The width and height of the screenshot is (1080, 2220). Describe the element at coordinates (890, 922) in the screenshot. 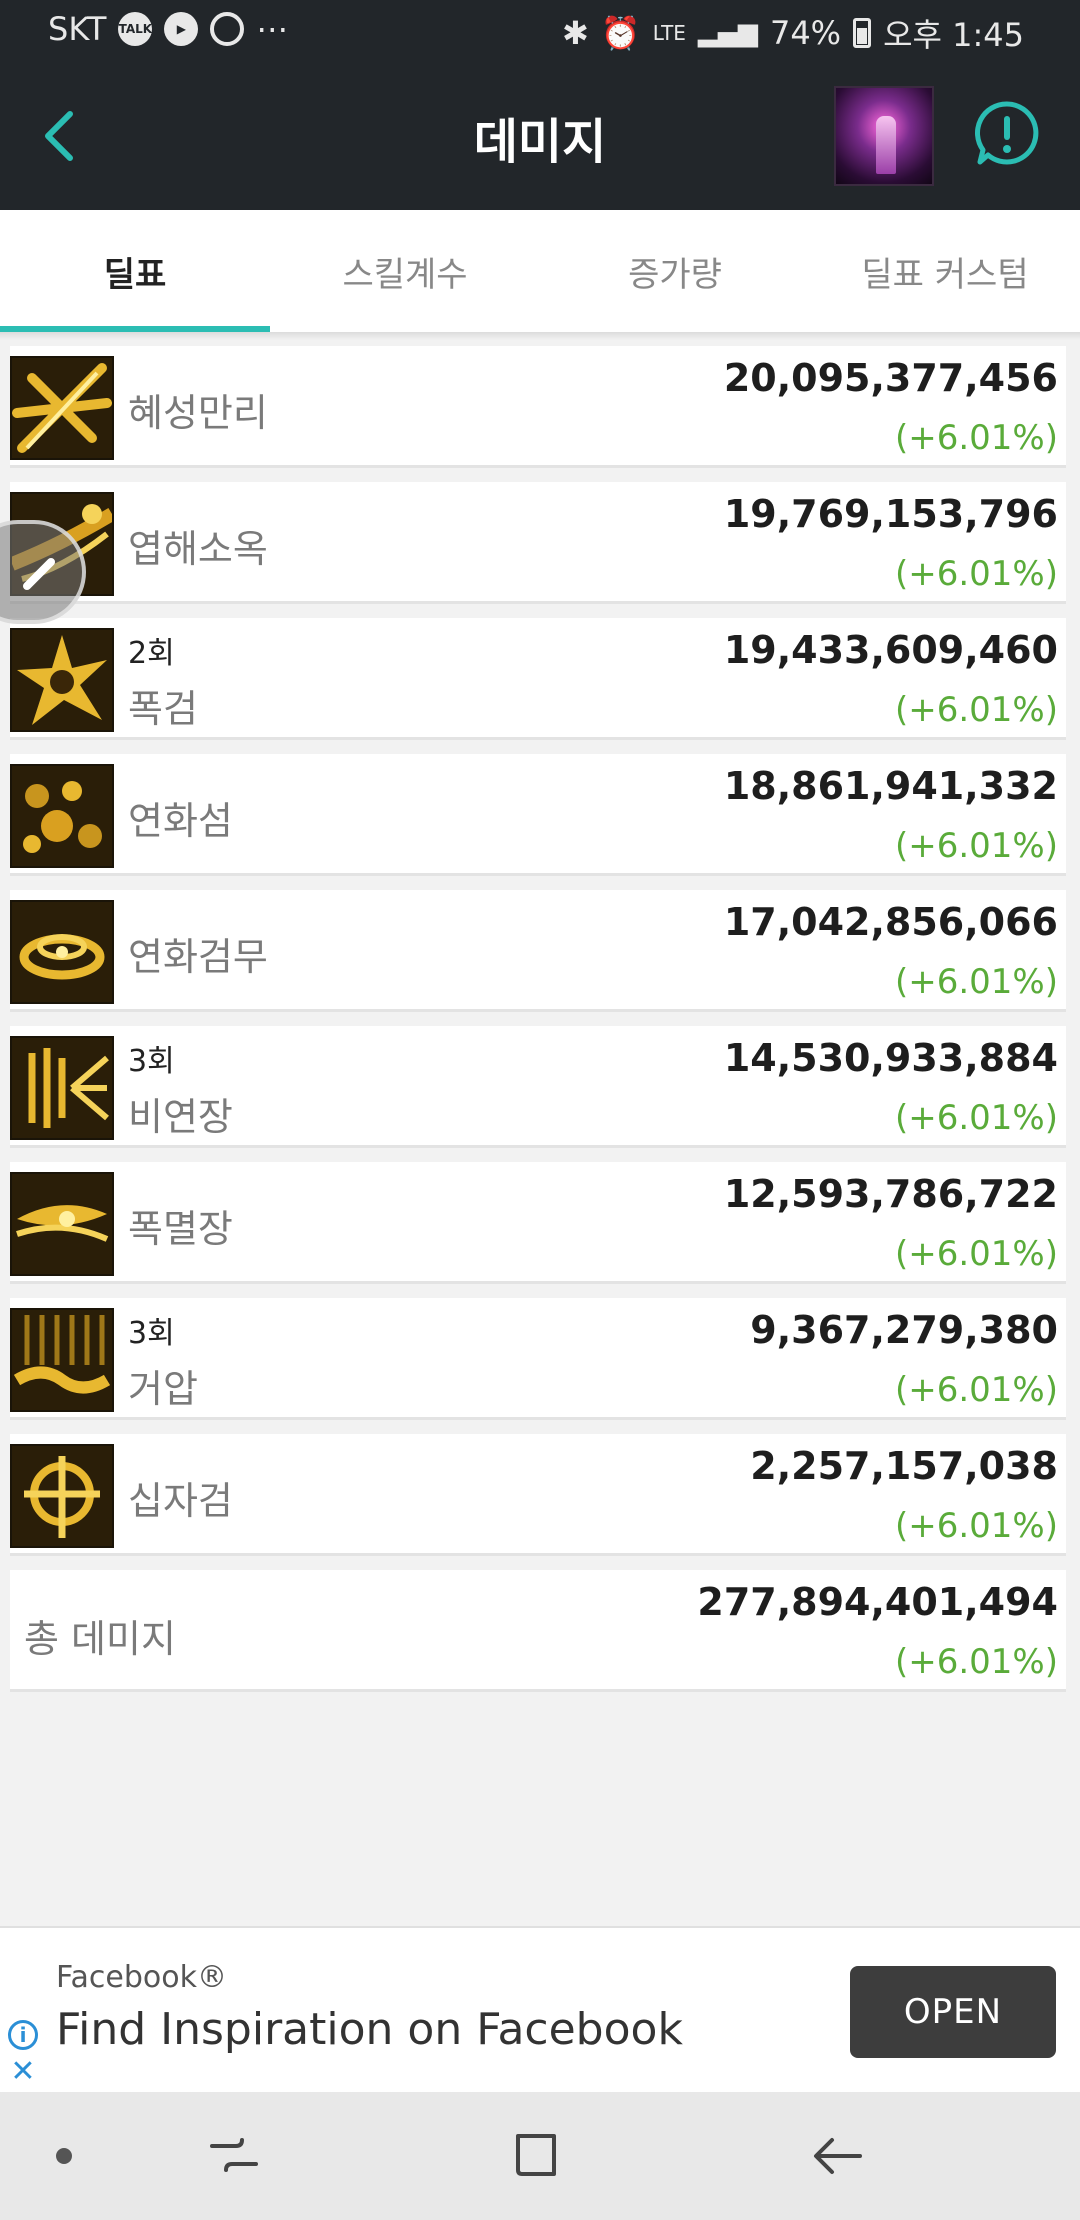

I see `damage-value: 17,042,856,066` at that location.